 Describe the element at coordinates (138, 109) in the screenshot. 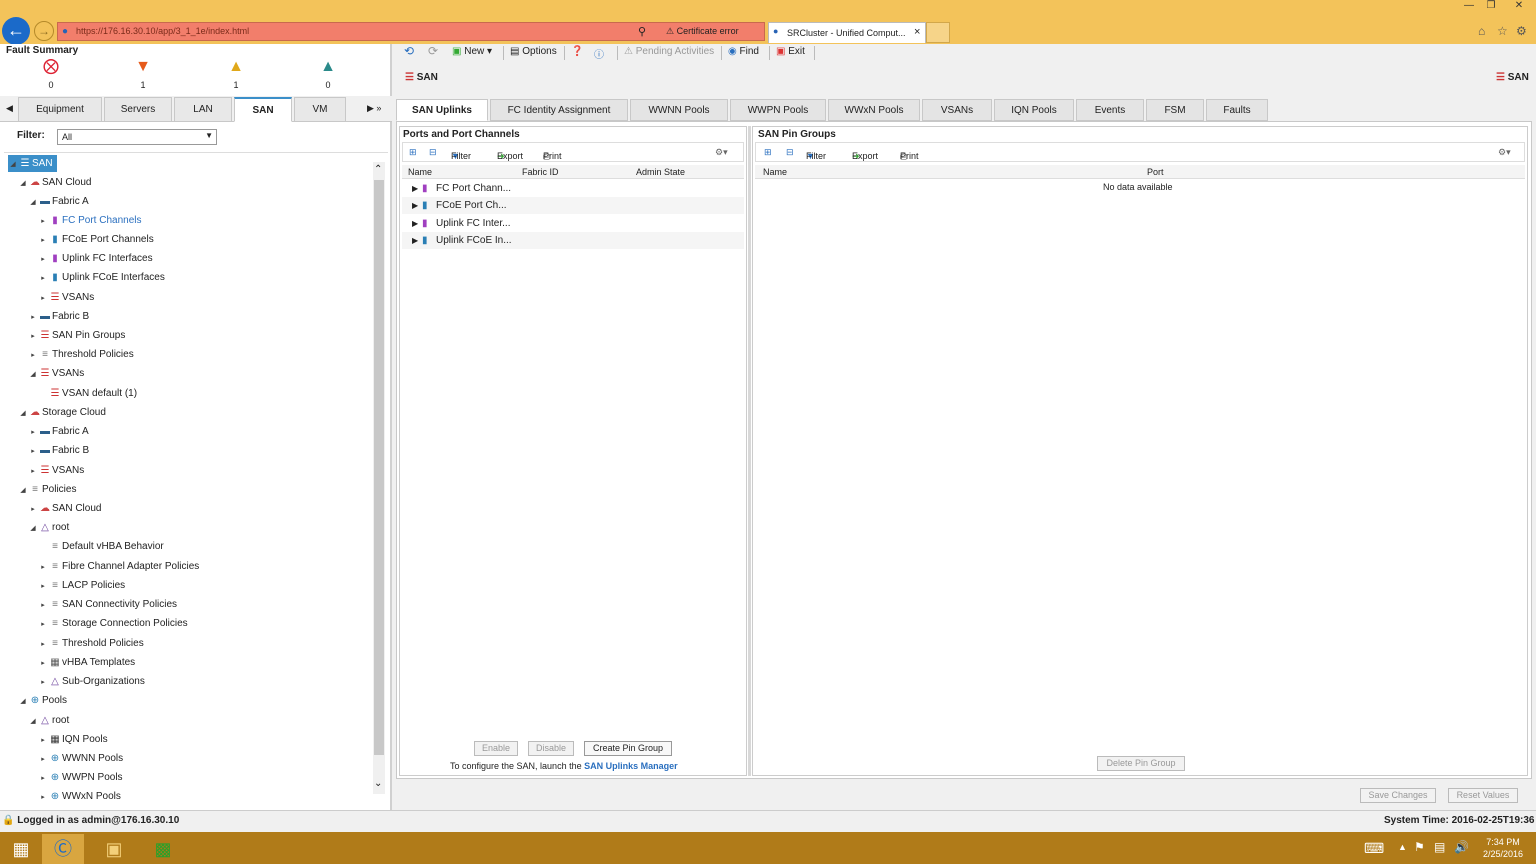

I see `tab-servers: Servers` at that location.